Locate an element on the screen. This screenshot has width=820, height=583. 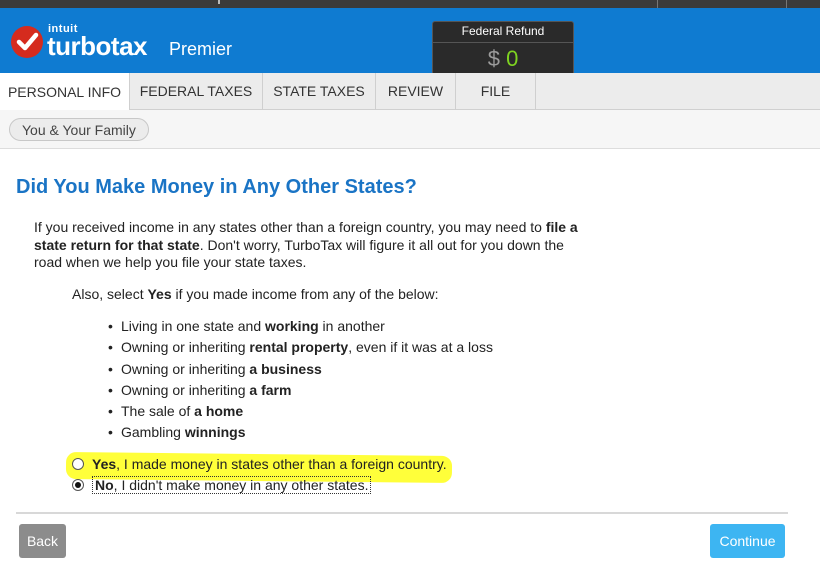
list-item-bold: a farm is located at coordinates (270, 389).